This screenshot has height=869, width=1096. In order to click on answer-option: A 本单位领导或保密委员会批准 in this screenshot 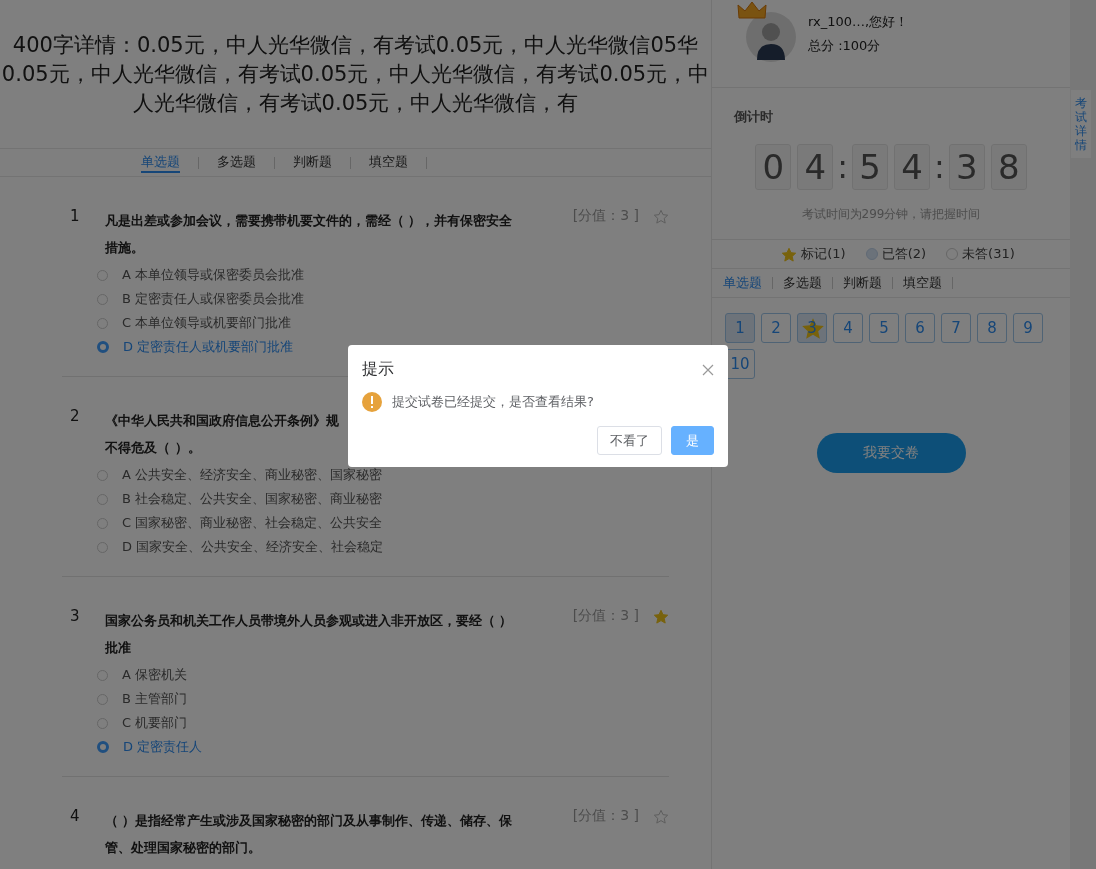, I will do `click(383, 275)`.